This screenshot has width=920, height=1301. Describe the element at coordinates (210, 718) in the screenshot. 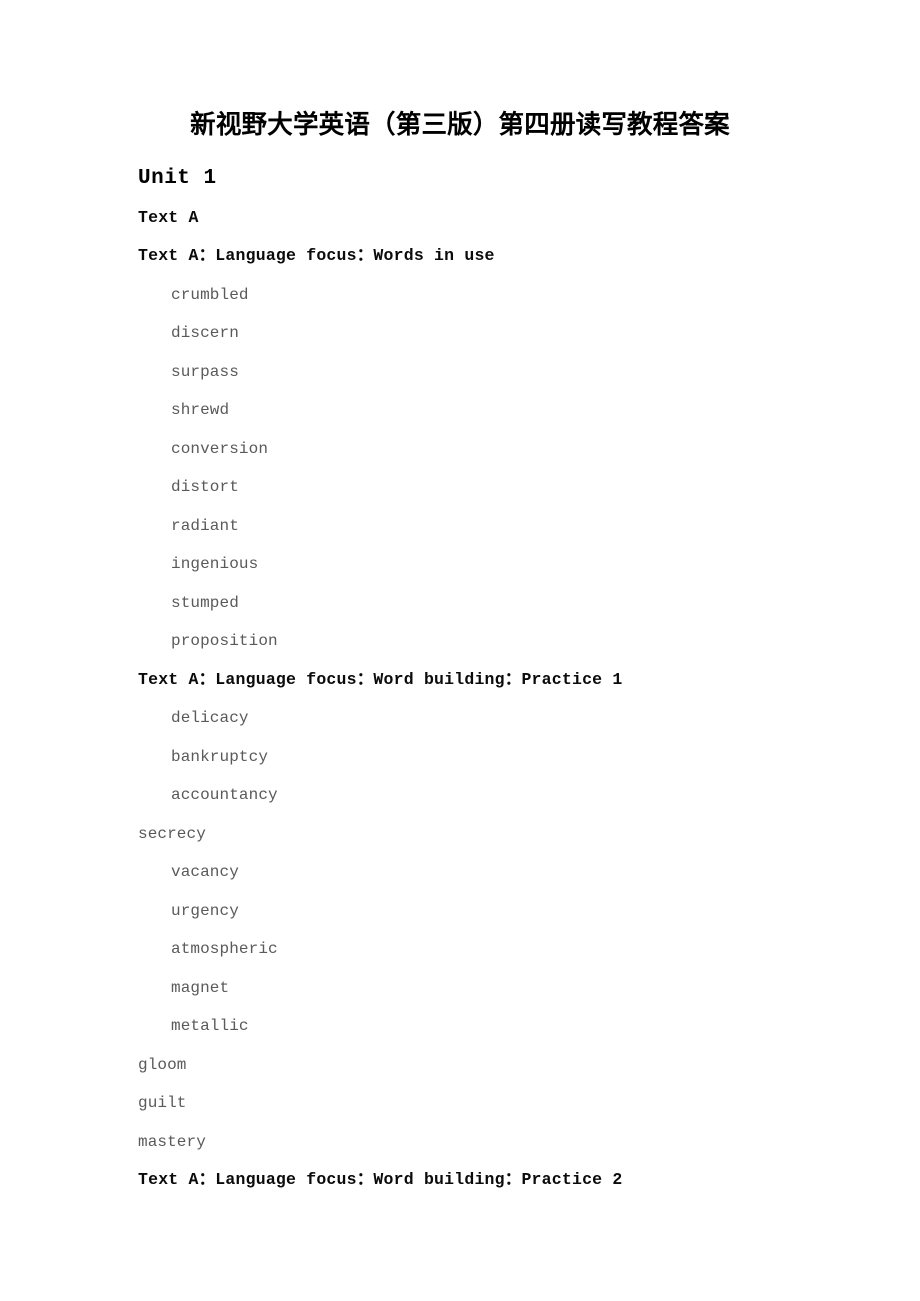

I see `answer-word-item: delicacy` at that location.